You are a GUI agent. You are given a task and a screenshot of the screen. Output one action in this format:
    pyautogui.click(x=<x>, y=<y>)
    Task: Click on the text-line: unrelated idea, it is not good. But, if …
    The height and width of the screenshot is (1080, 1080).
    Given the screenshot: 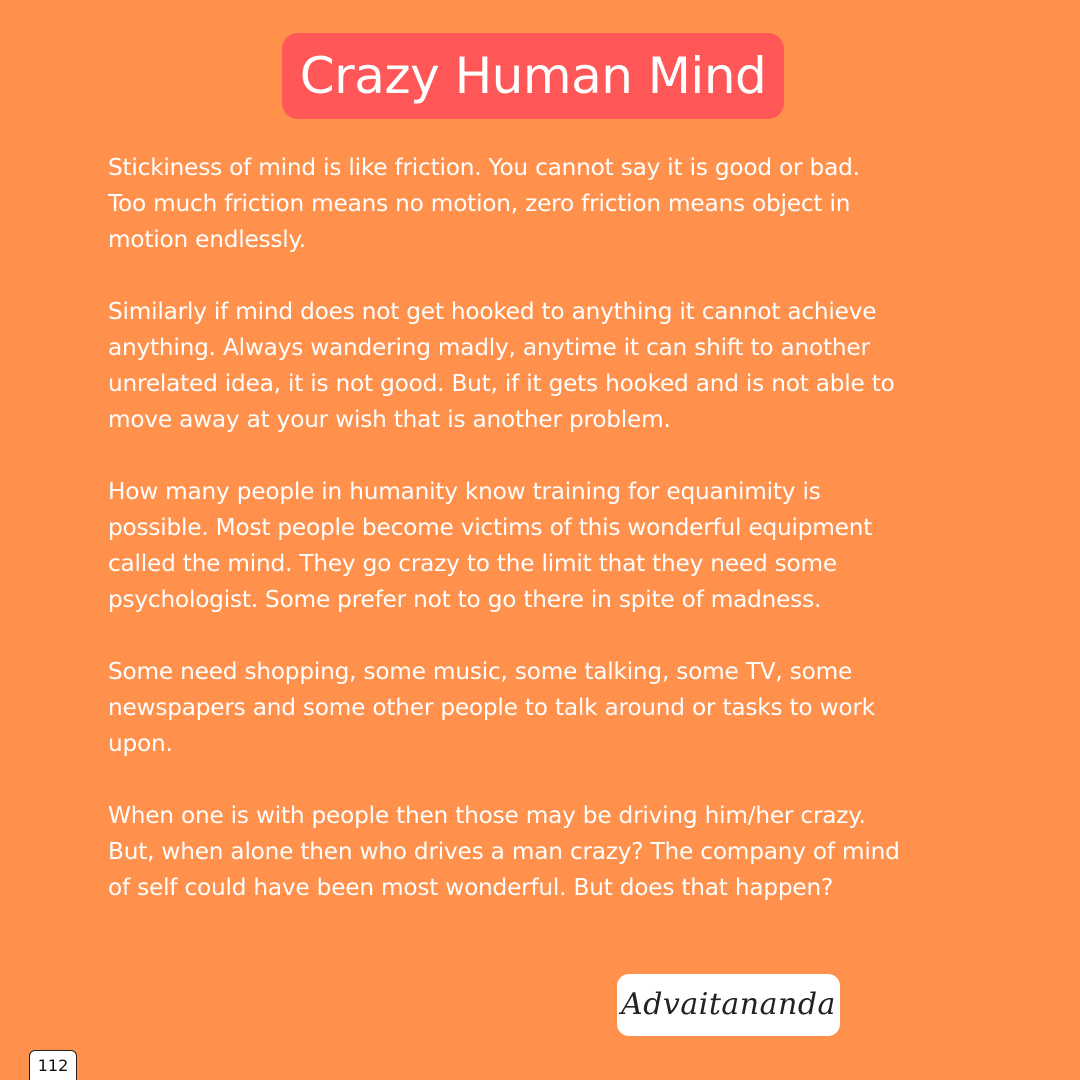 What is the action you would take?
    pyautogui.click(x=501, y=383)
    